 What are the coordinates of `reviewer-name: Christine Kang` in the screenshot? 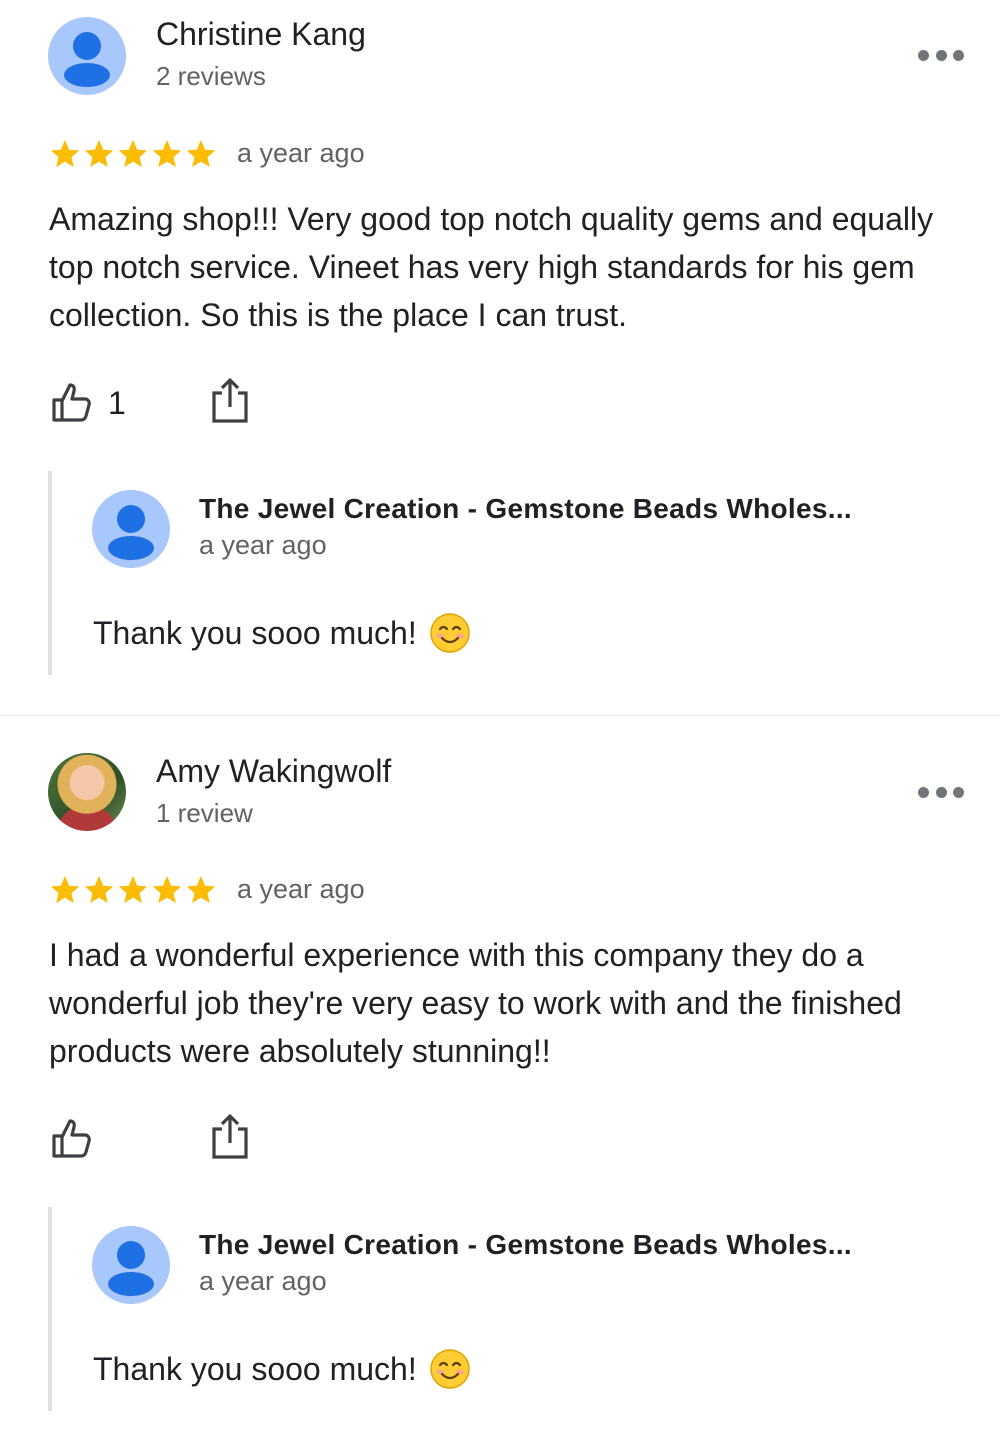 It's located at (261, 34).